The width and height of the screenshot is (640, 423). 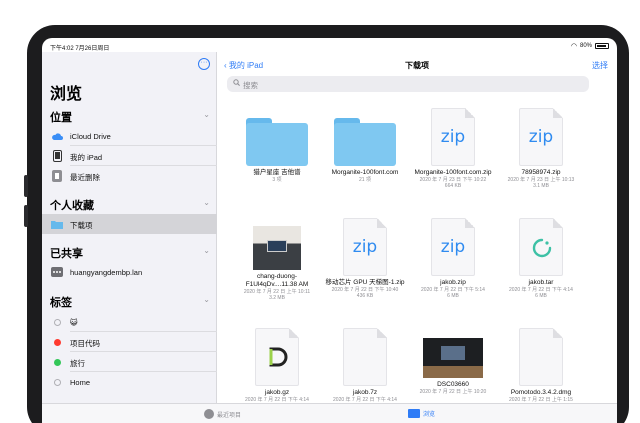 I want to click on section-shared: 已共享 ⌄, so click(x=130, y=253).